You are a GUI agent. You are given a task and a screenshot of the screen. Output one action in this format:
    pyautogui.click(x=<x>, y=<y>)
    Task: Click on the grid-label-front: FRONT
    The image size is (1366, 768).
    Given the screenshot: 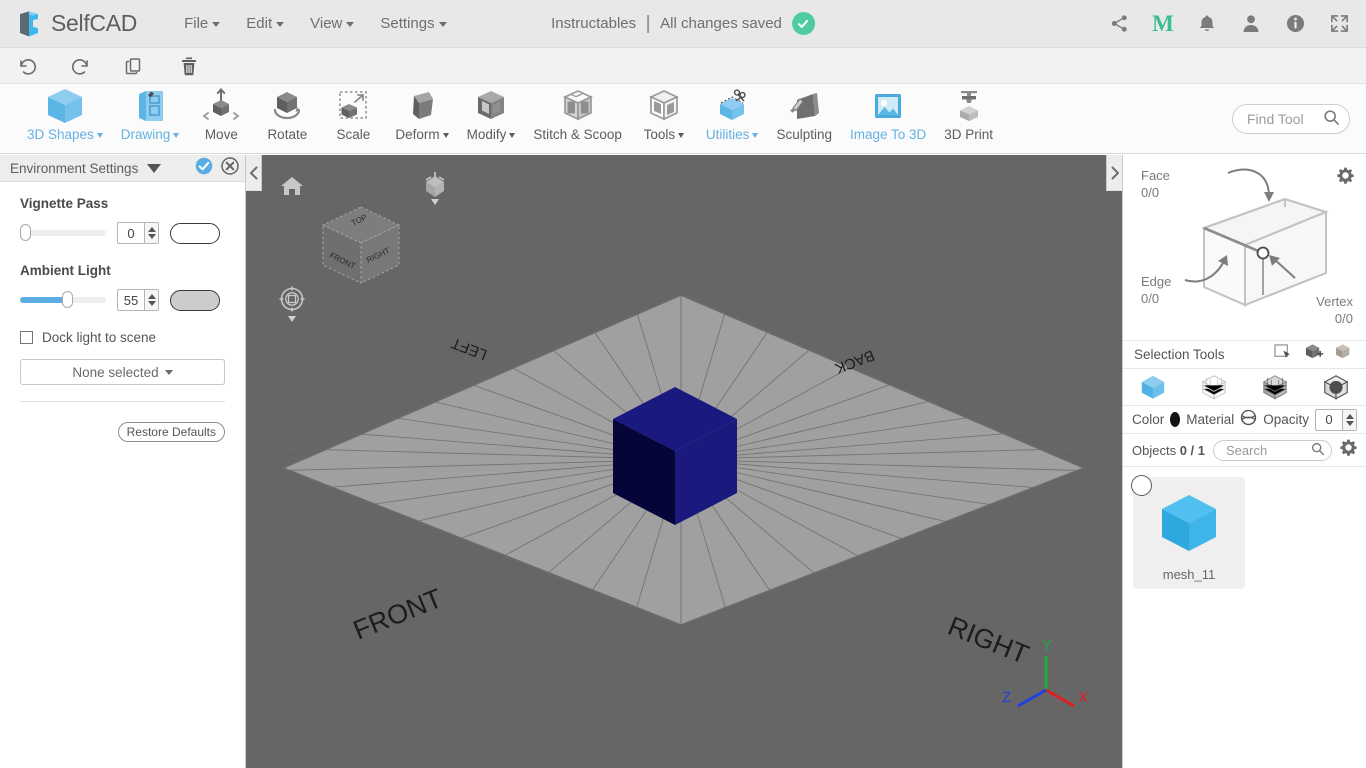 What is the action you would take?
    pyautogui.click(x=397, y=614)
    